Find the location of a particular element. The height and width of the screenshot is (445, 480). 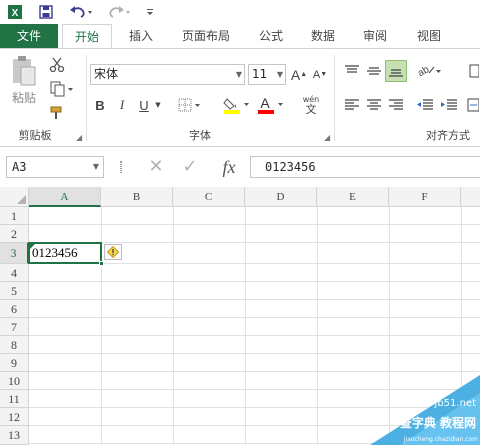

save-icon is located at coordinates (46, 12).